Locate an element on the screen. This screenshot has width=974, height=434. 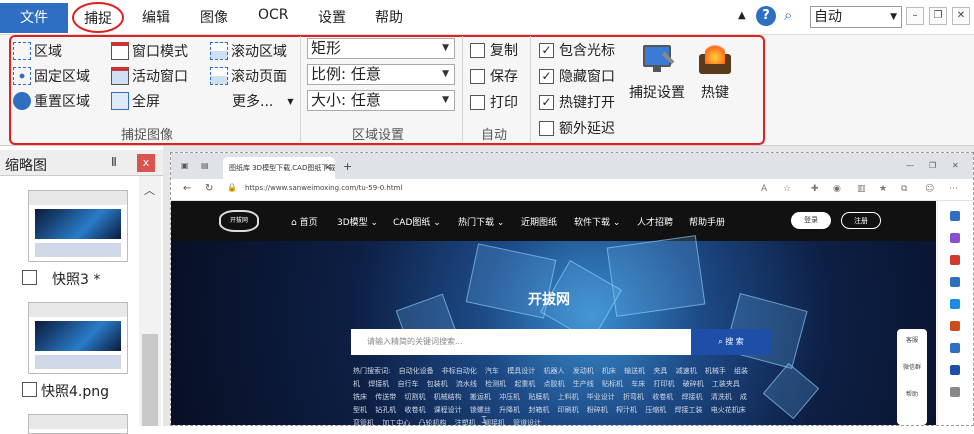
capture-scroll-region-label: 滚动区域 is located at coordinates (259, 52).